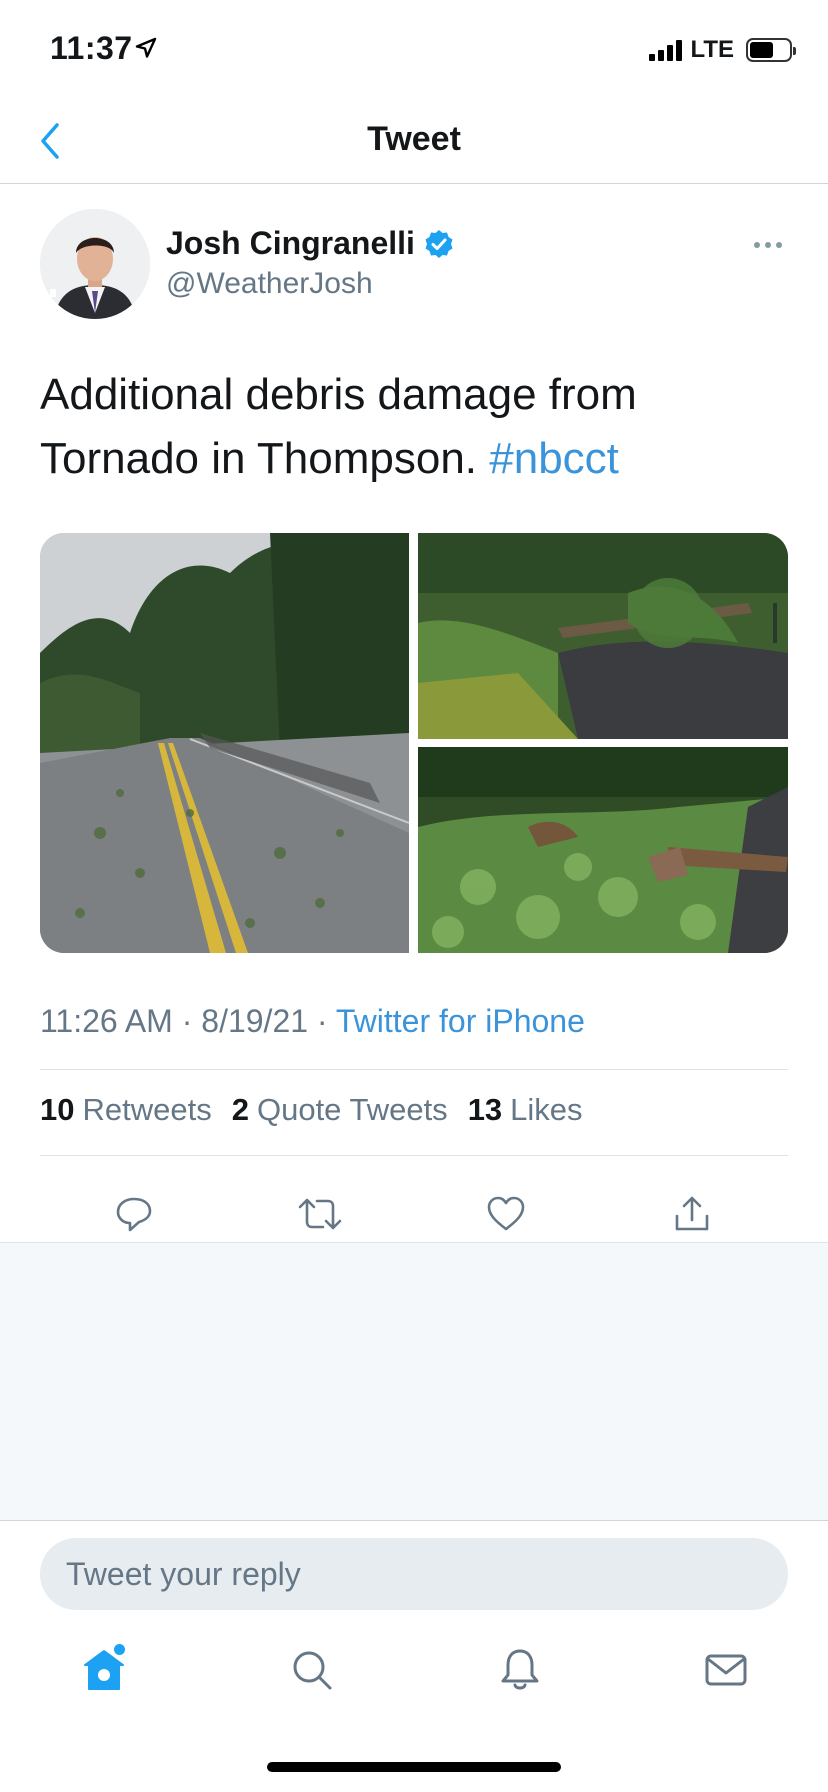  Describe the element at coordinates (554, 458) in the screenshot. I see `hashtag-link: #nbcct` at that location.